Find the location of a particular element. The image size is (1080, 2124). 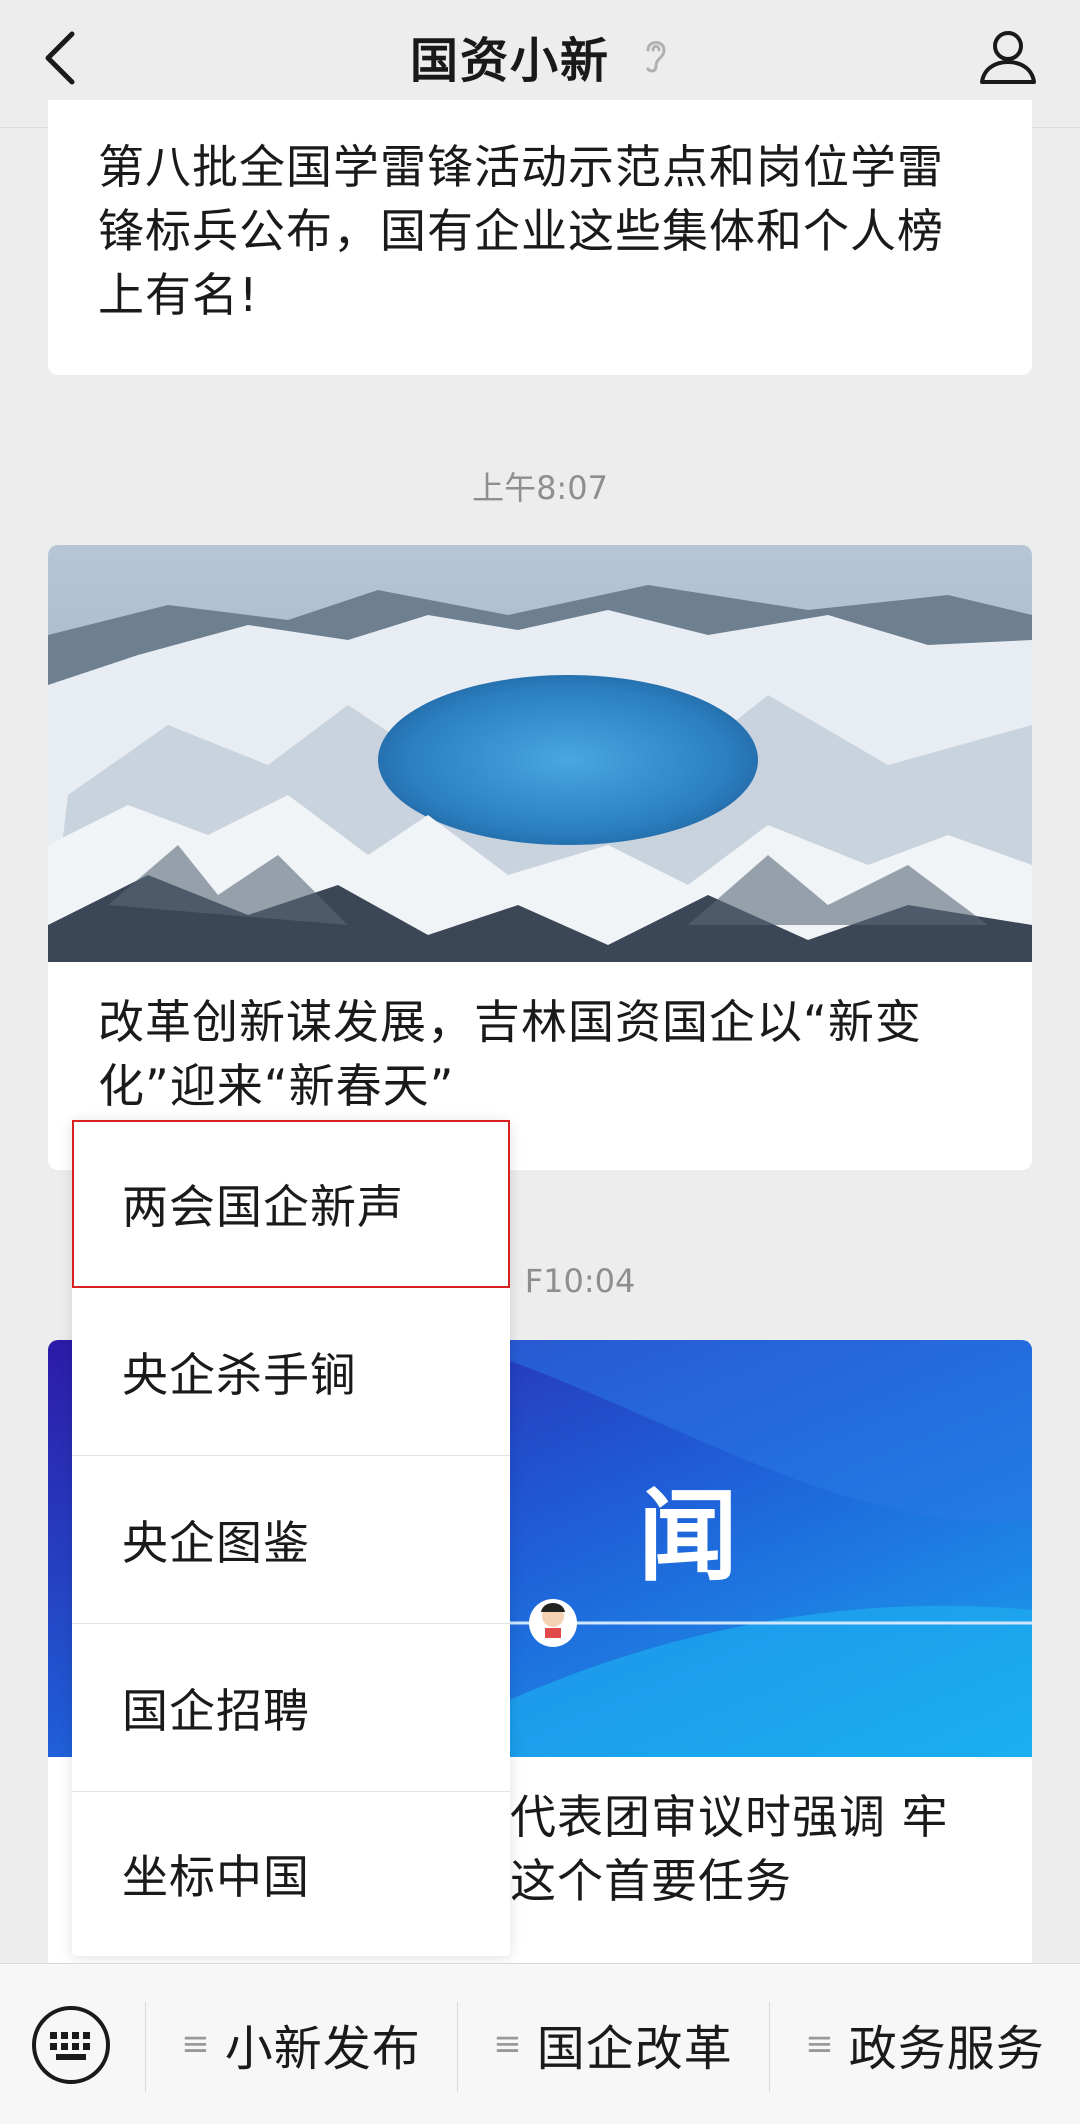

article-title: 改革创新谋发展，吉林国资国企以“新变化”迎来“新春天” is located at coordinates (510, 1054).